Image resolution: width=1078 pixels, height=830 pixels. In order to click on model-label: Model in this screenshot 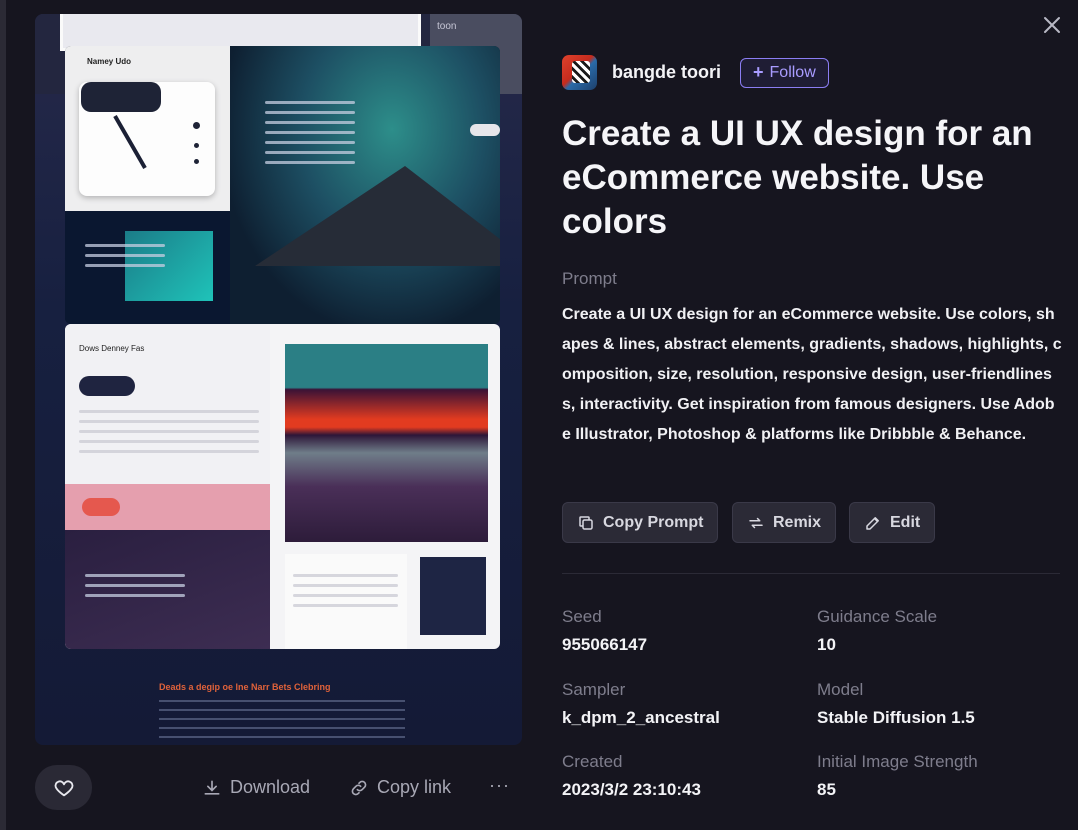, I will do `click(840, 689)`.